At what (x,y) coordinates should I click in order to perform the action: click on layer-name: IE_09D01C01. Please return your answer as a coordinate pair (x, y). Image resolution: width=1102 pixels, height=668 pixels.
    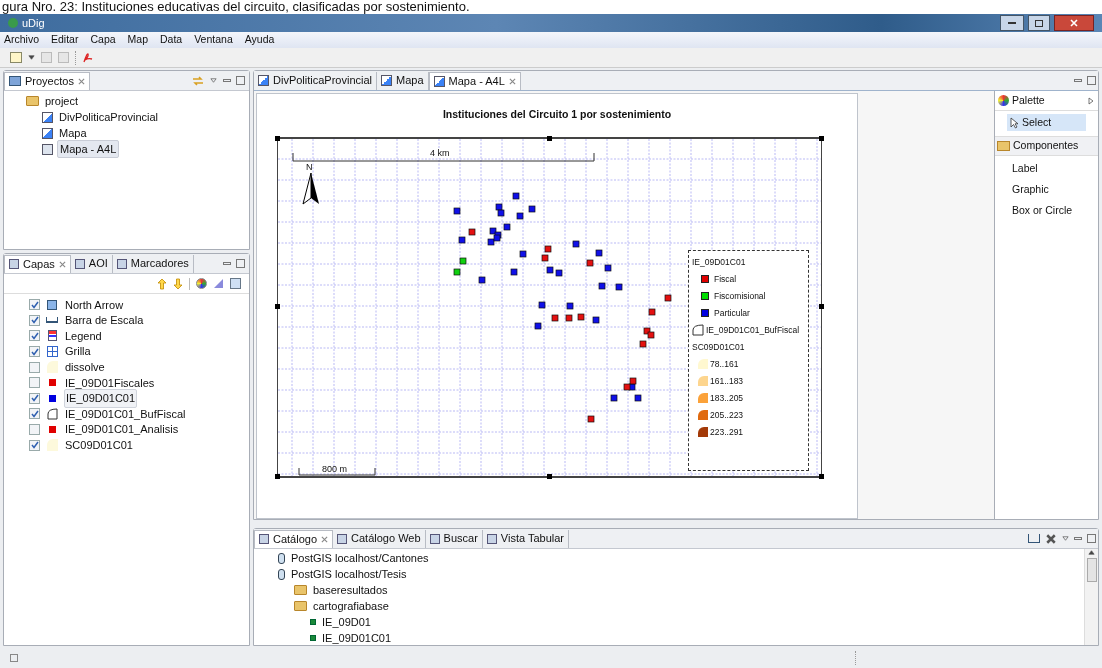
    Looking at the image, I should click on (101, 398).